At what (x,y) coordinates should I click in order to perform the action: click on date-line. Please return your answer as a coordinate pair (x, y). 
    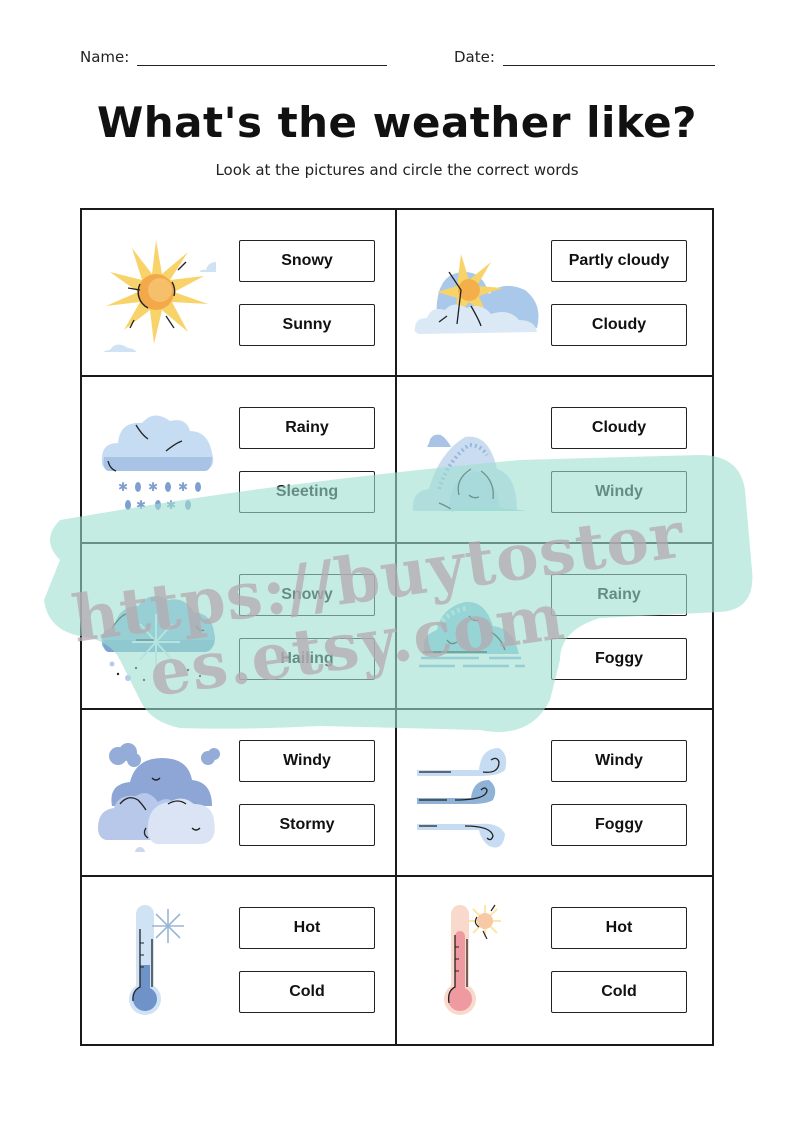
    Looking at the image, I should click on (608, 58).